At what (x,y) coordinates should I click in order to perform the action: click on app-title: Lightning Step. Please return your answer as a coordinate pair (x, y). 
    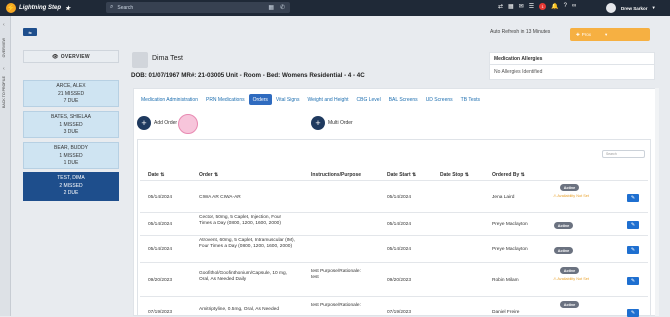
    Looking at the image, I should click on (40, 8).